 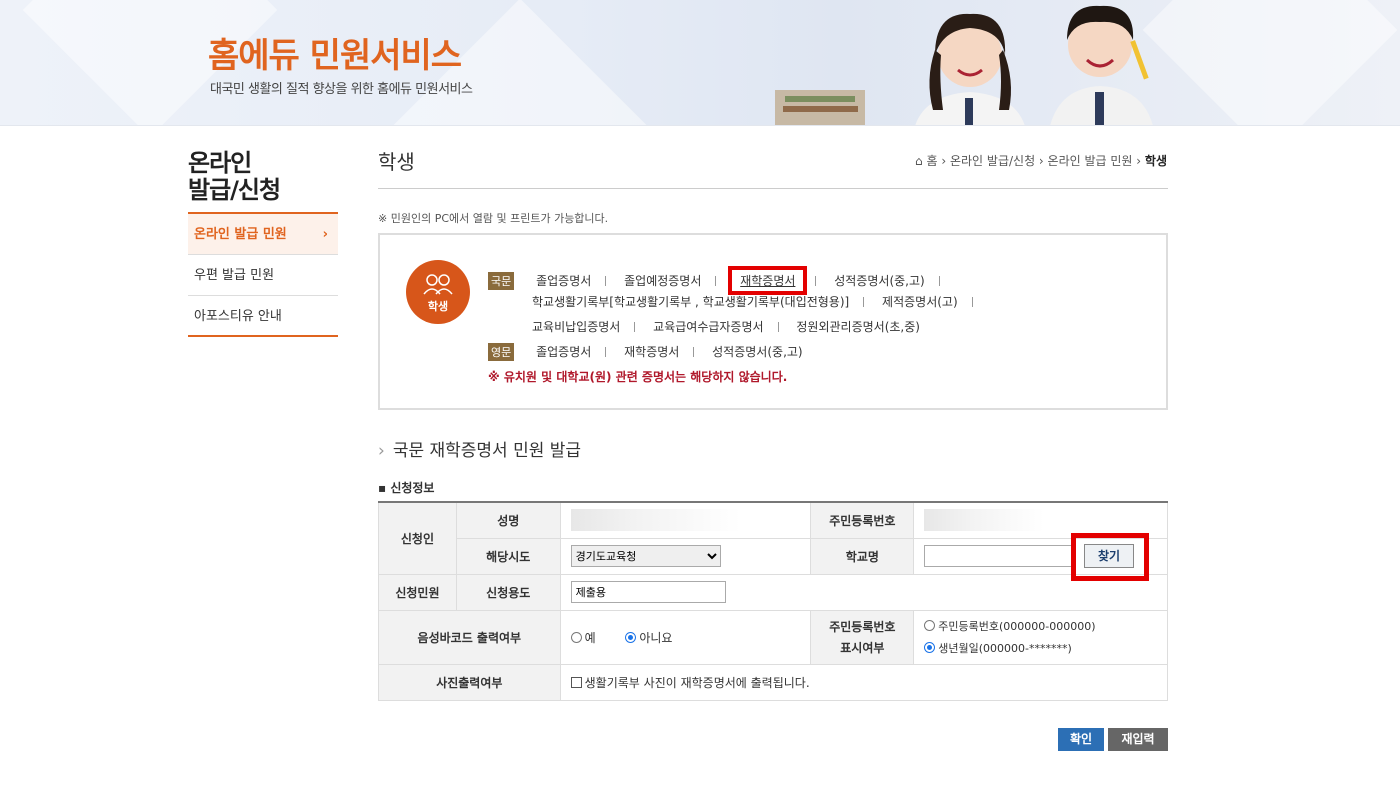 What do you see at coordinates (685, 637) in the screenshot?
I see `barcode-cell: 예 아니요` at bounding box center [685, 637].